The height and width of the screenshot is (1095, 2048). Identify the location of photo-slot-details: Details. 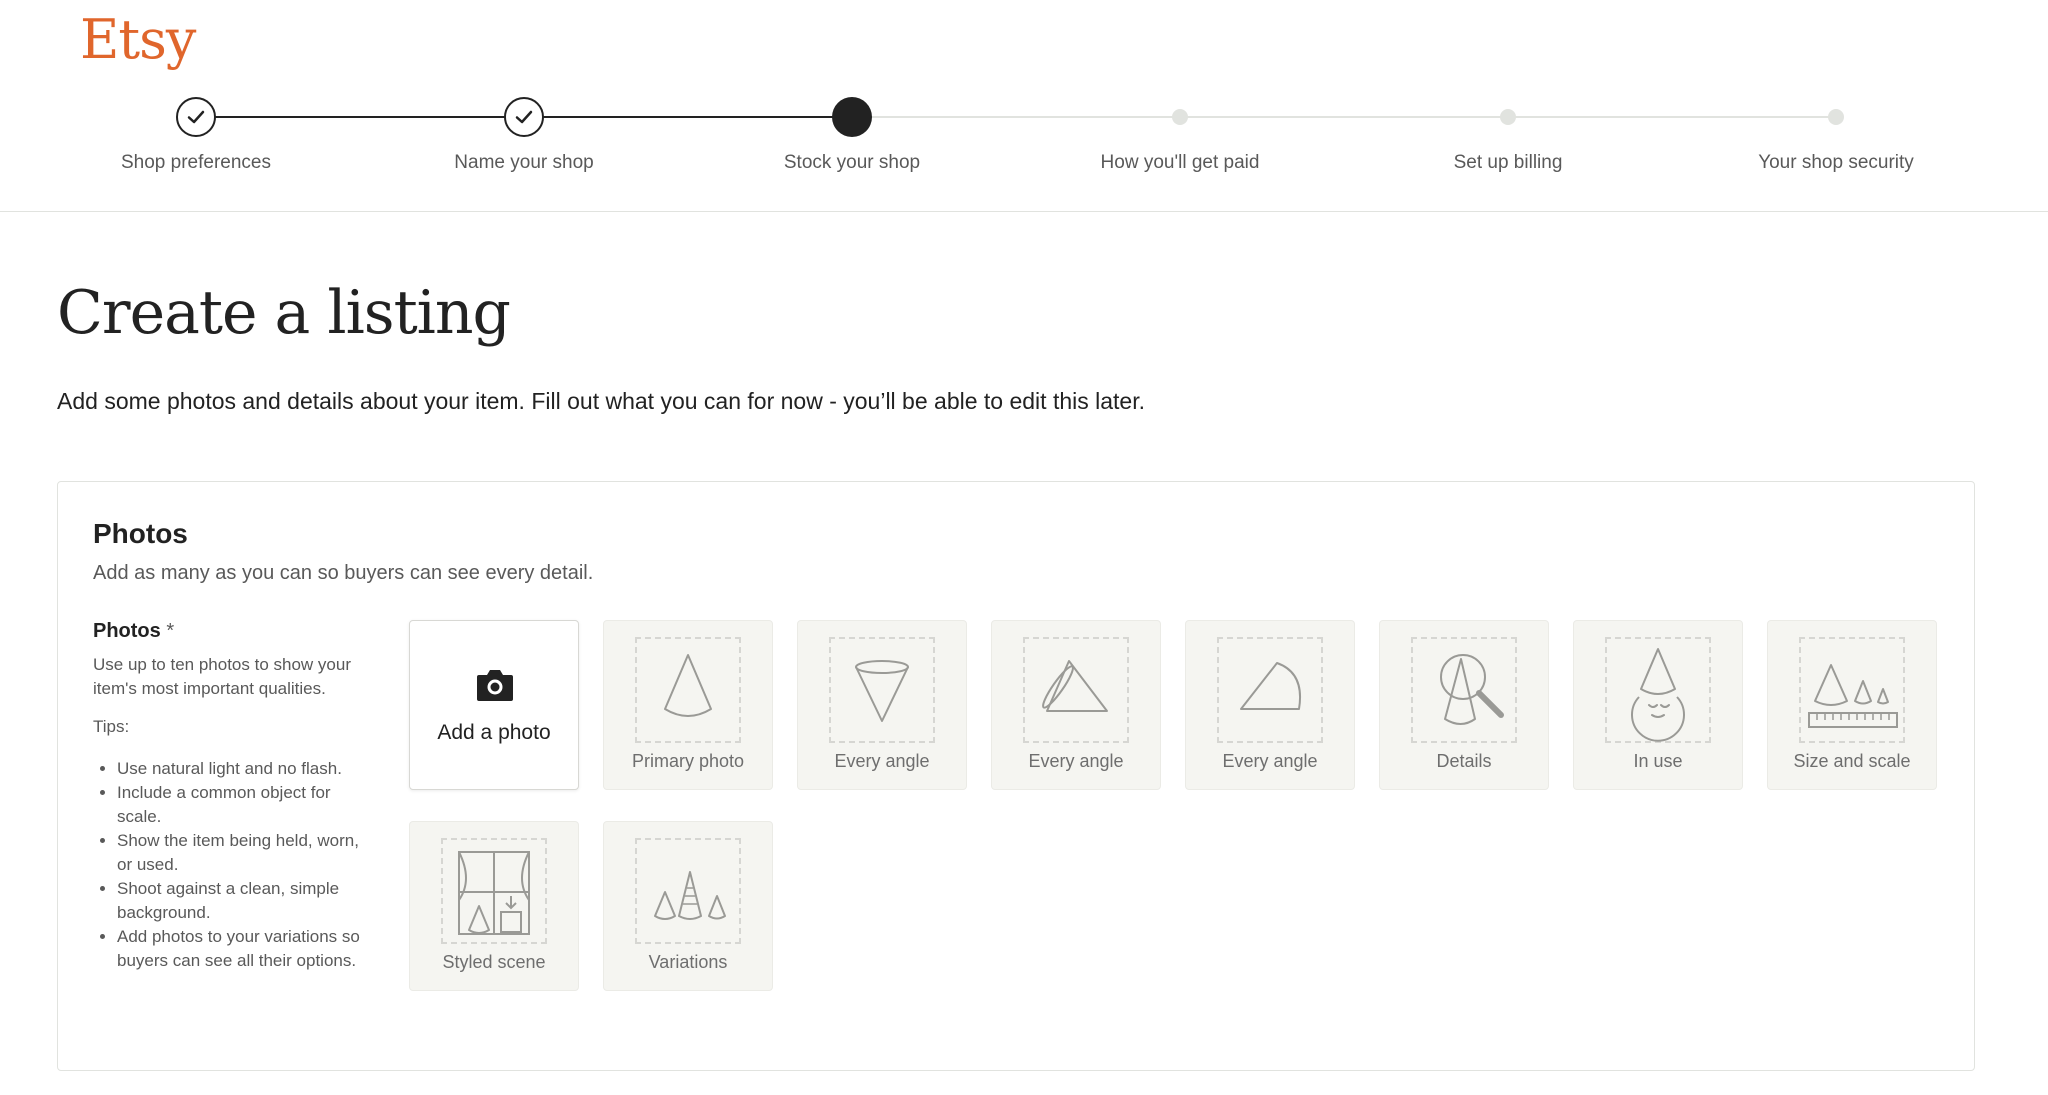
(1464, 705).